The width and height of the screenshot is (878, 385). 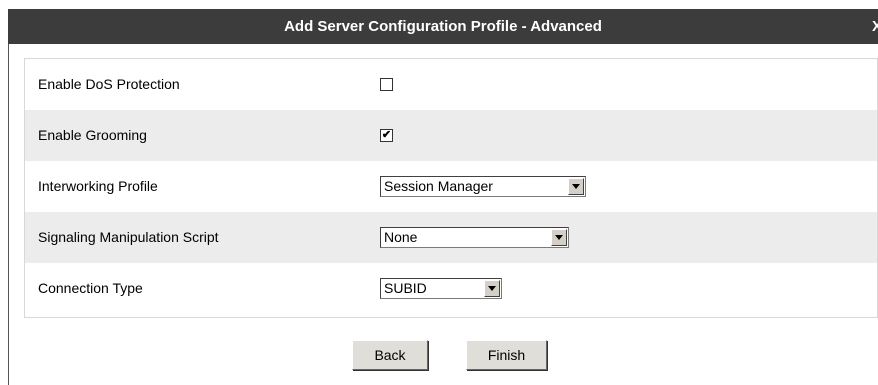 I want to click on row-enable-grooming: Enable Grooming ✔, so click(x=451, y=135).